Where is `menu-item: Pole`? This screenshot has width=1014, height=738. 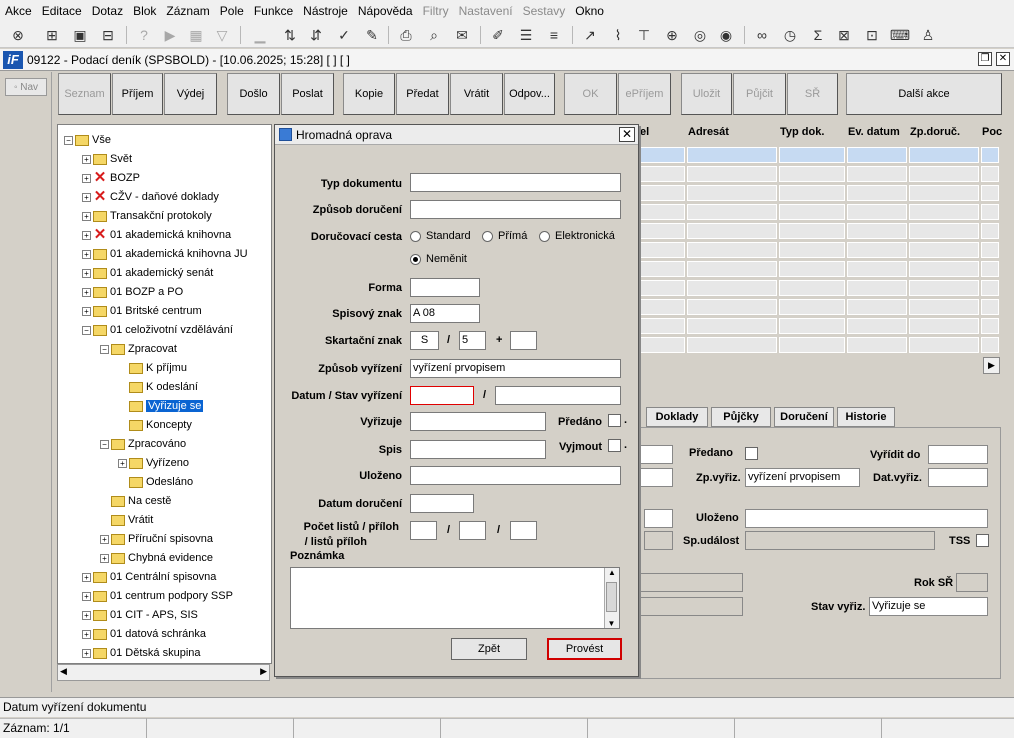 menu-item: Pole is located at coordinates (232, 11).